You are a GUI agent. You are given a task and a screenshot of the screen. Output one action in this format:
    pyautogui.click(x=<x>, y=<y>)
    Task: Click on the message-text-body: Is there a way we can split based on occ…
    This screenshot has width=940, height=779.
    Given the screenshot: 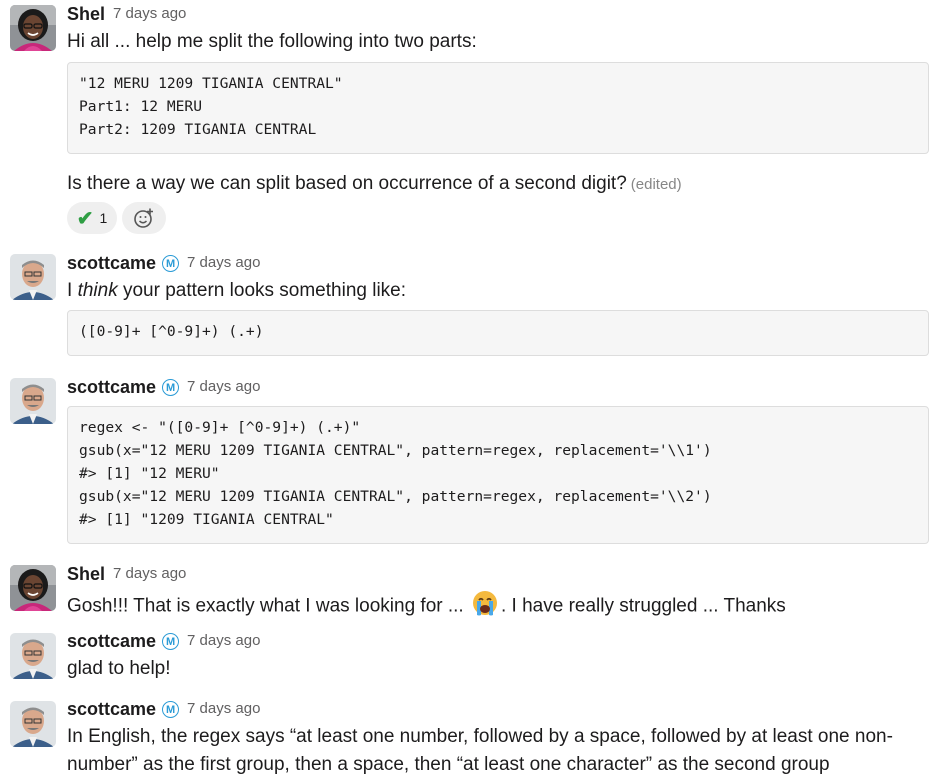 What is the action you would take?
    pyautogui.click(x=347, y=183)
    